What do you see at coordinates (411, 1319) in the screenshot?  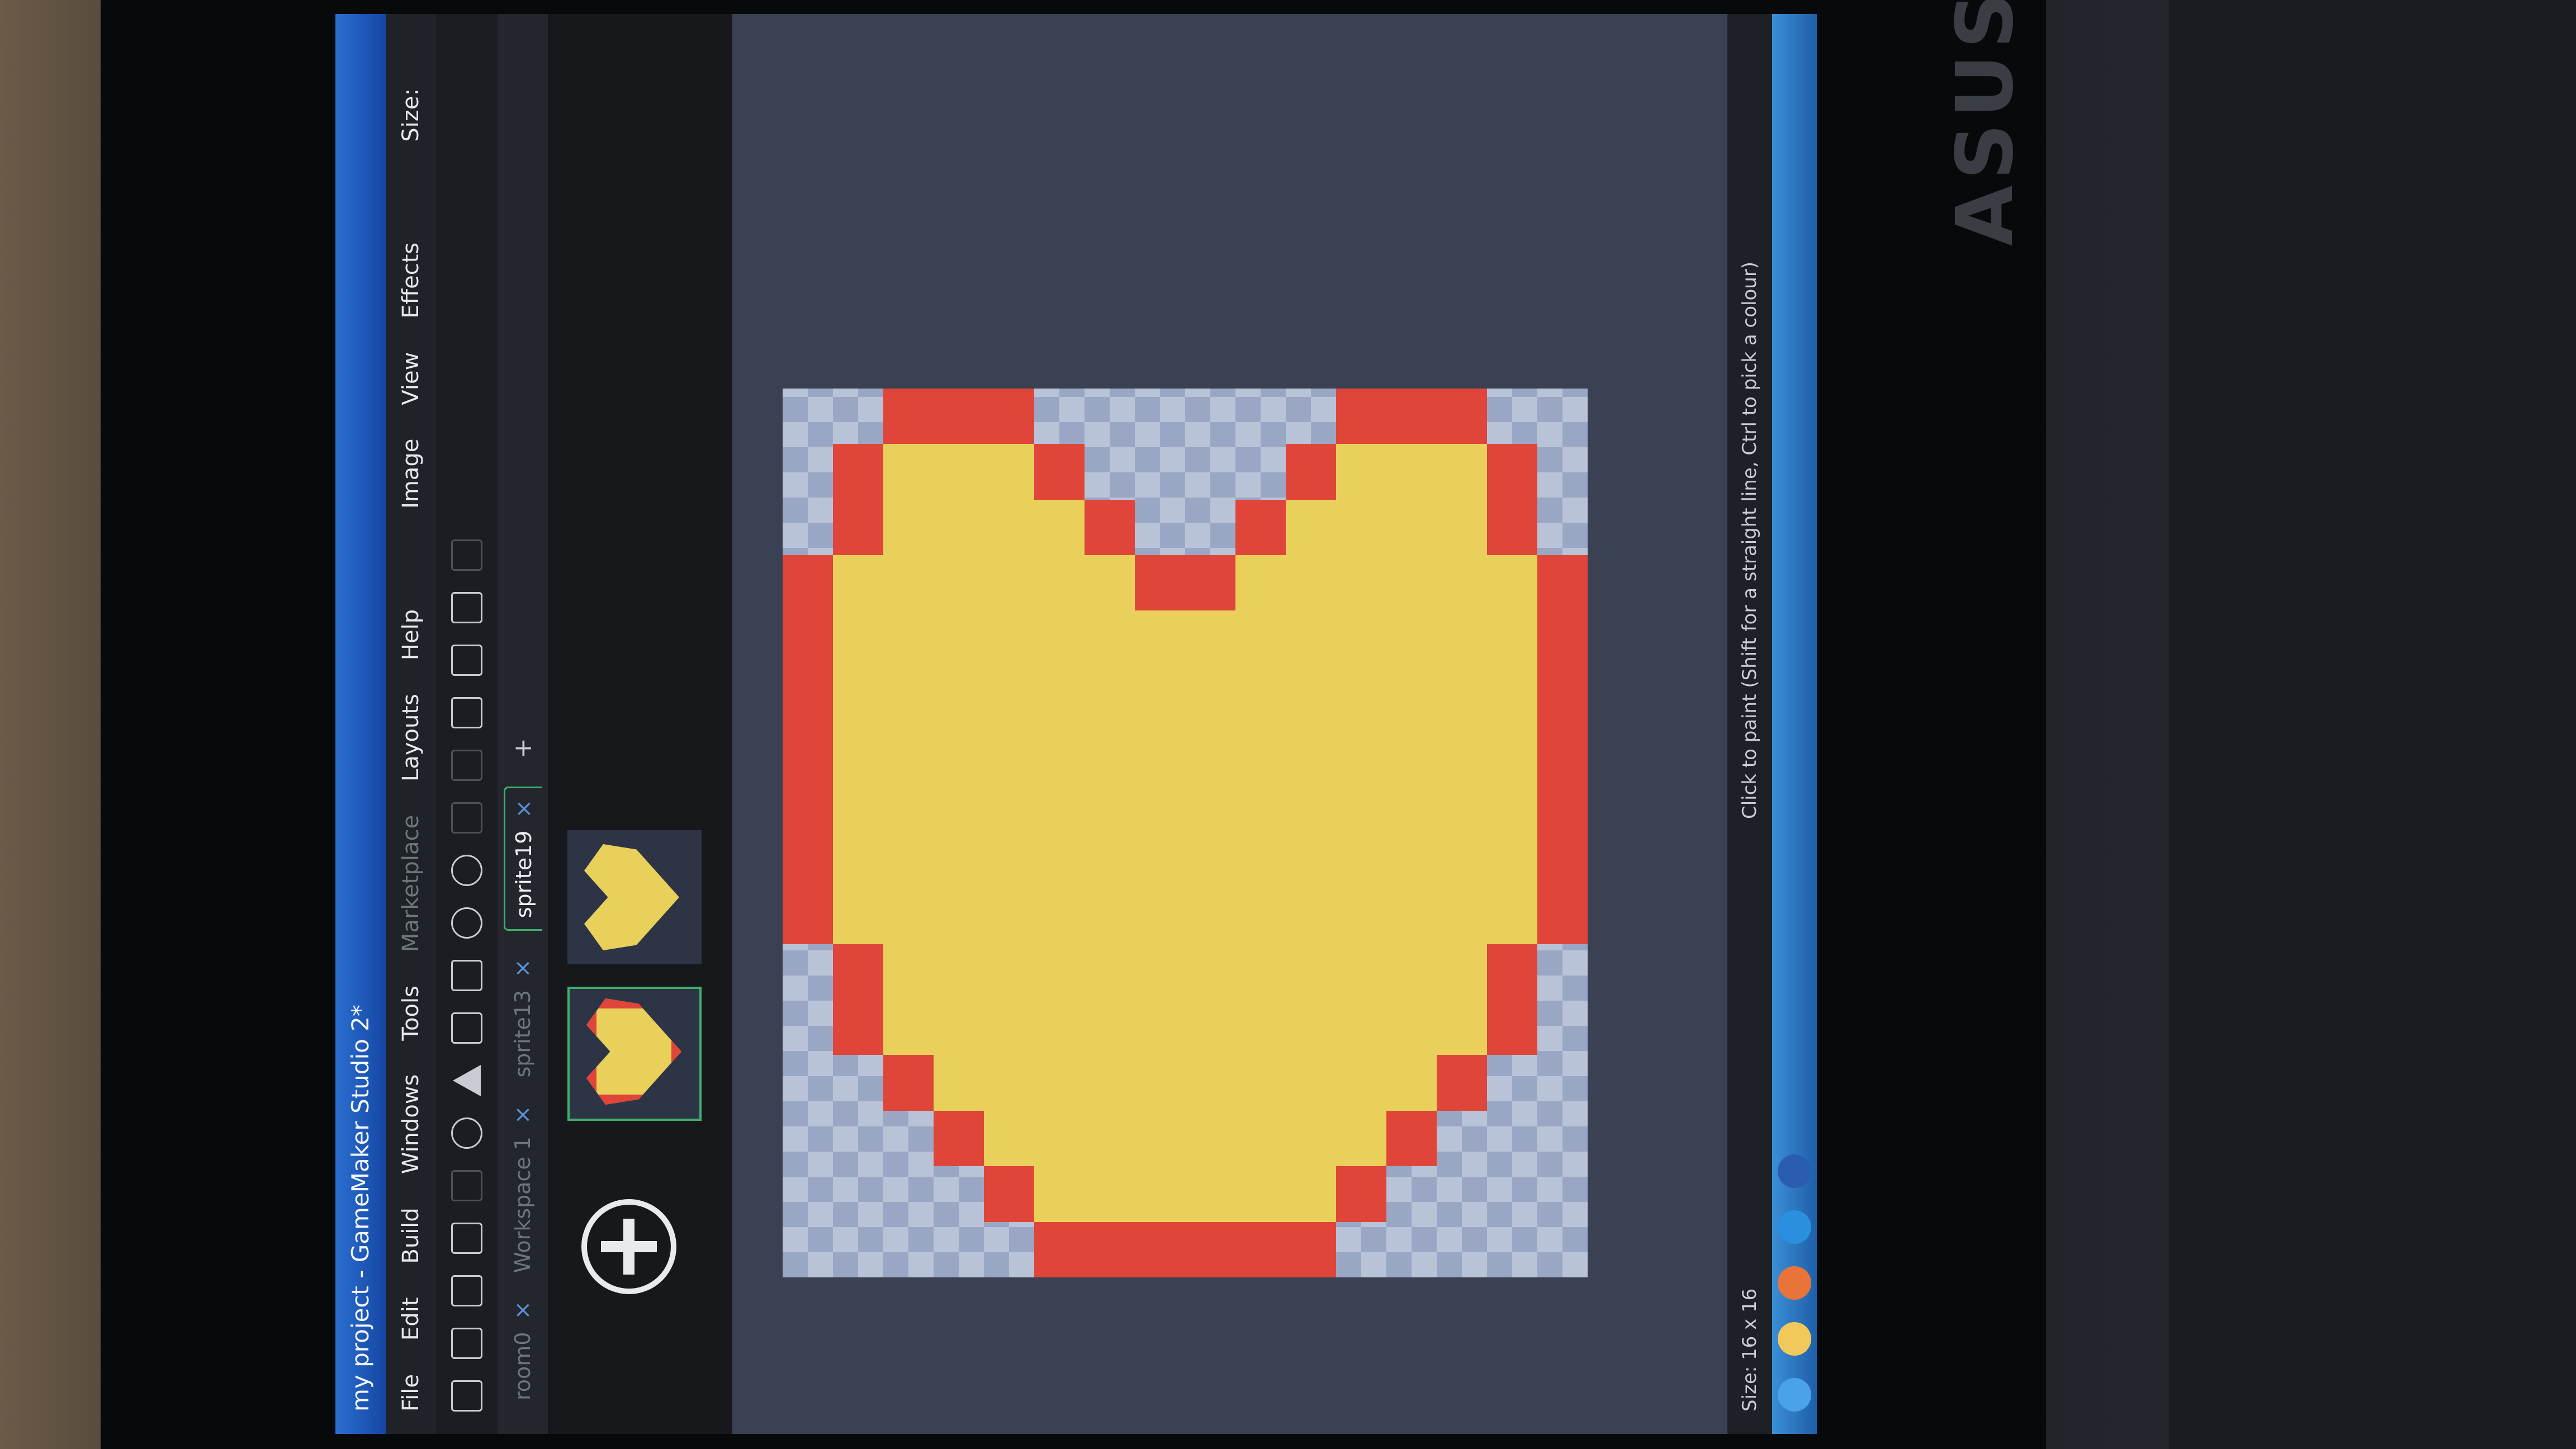 I see `menu-edit: Edit` at bounding box center [411, 1319].